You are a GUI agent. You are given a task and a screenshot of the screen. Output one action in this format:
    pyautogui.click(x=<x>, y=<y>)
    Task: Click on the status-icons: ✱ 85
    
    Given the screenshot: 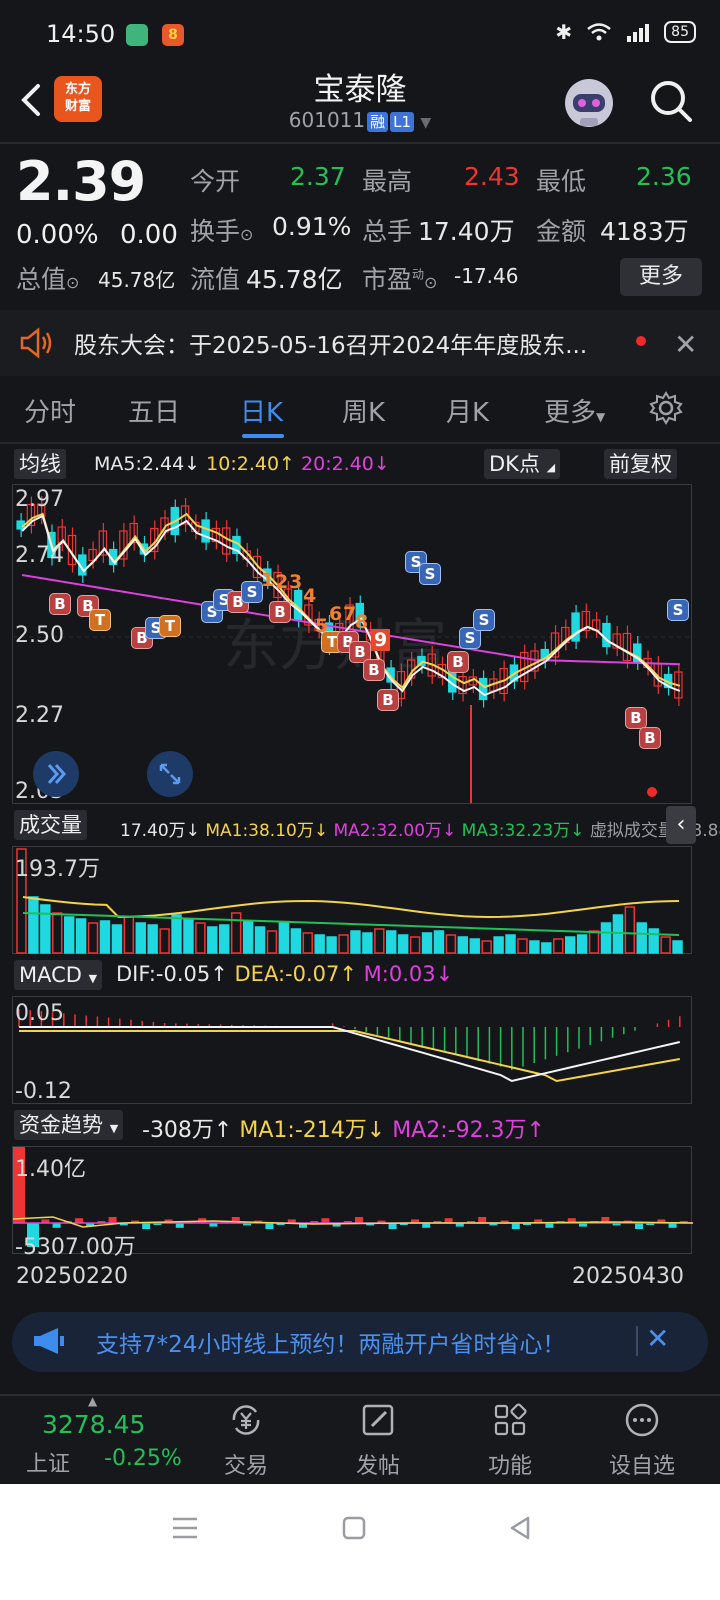 What is the action you would take?
    pyautogui.click(x=625, y=32)
    